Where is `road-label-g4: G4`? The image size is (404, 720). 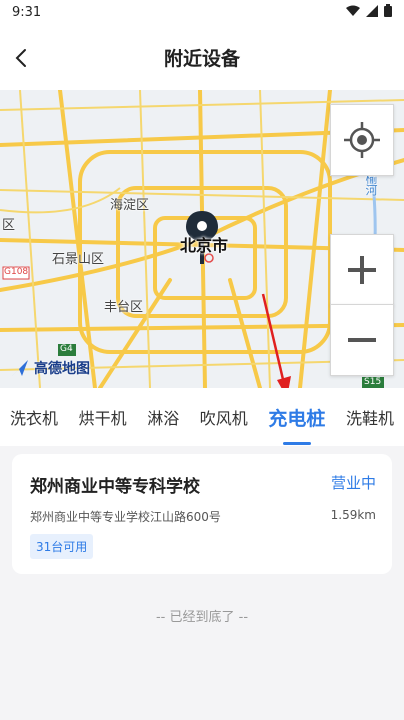
road-label-g4: G4 is located at coordinates (66, 349).